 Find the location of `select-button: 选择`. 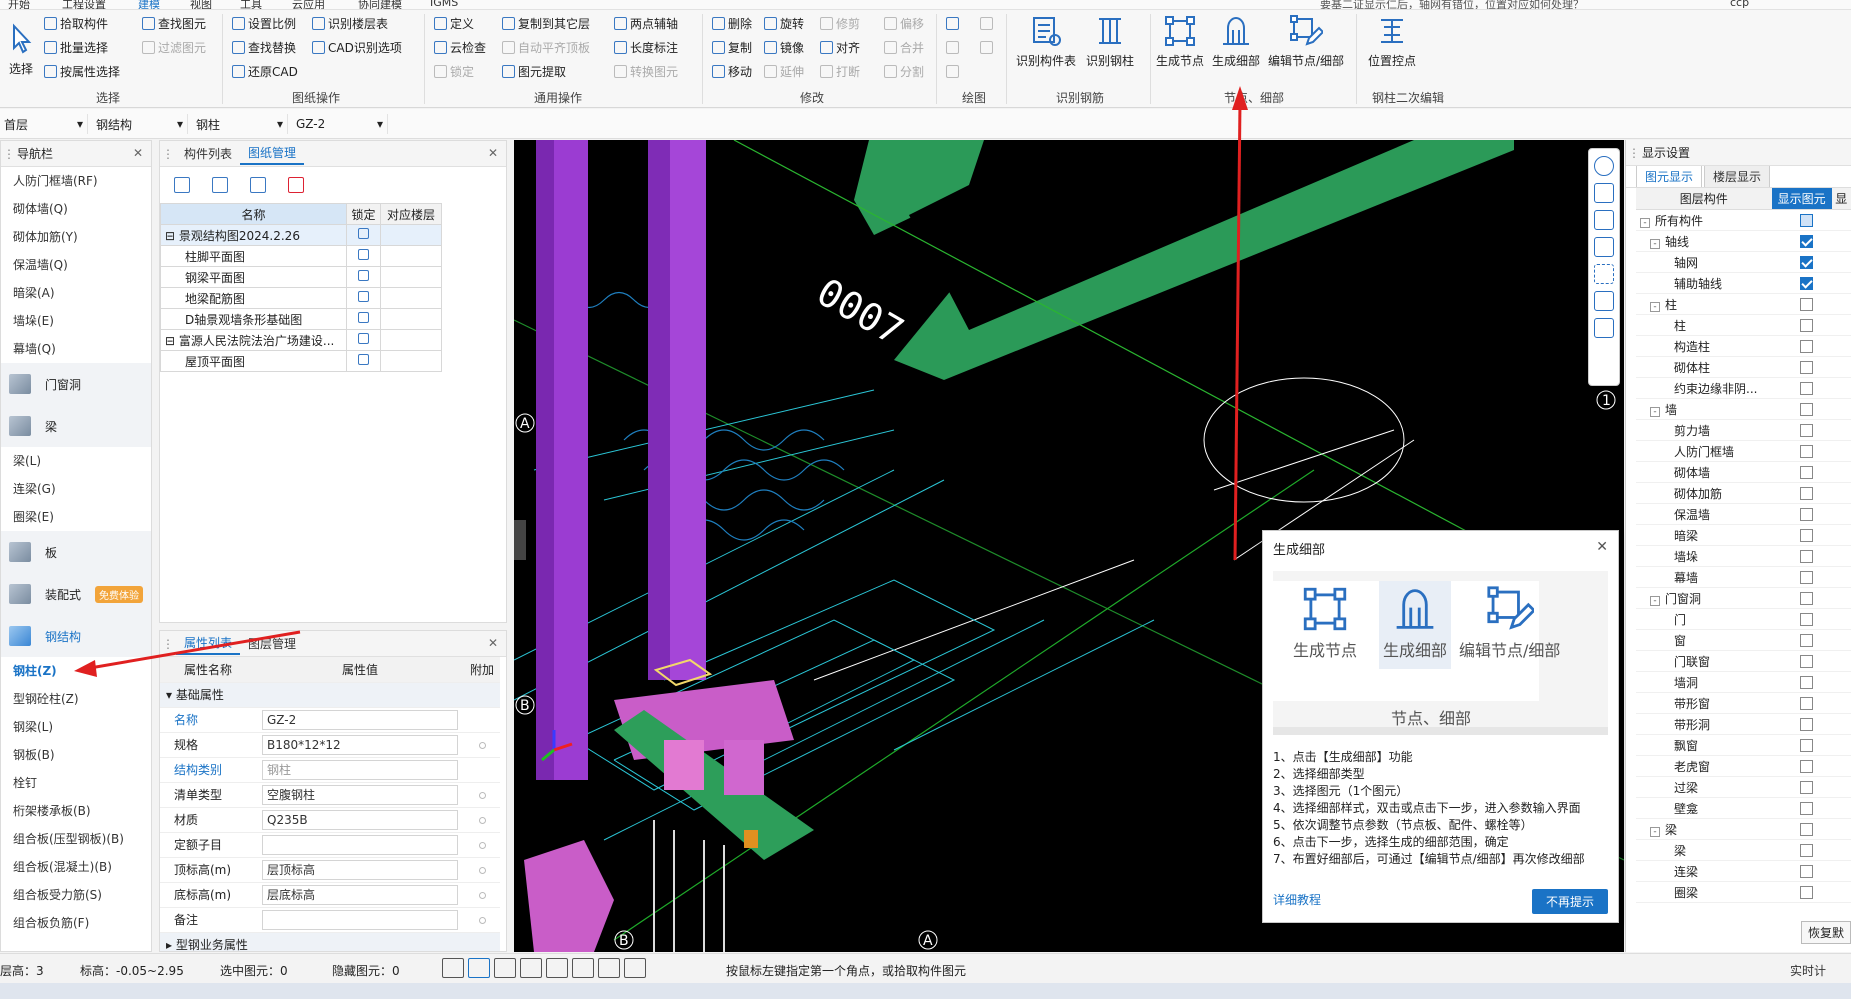

select-button: 选择 is located at coordinates (21, 49).